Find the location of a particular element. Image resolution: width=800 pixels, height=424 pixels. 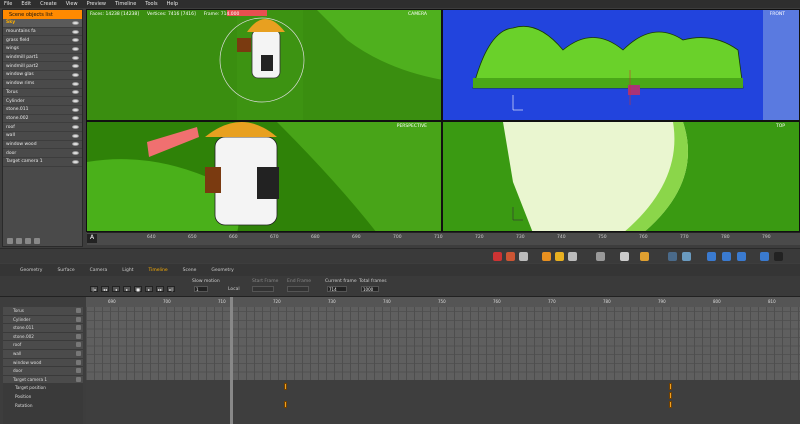

menu-timeline: Timeline is located at coordinates (125, 4).